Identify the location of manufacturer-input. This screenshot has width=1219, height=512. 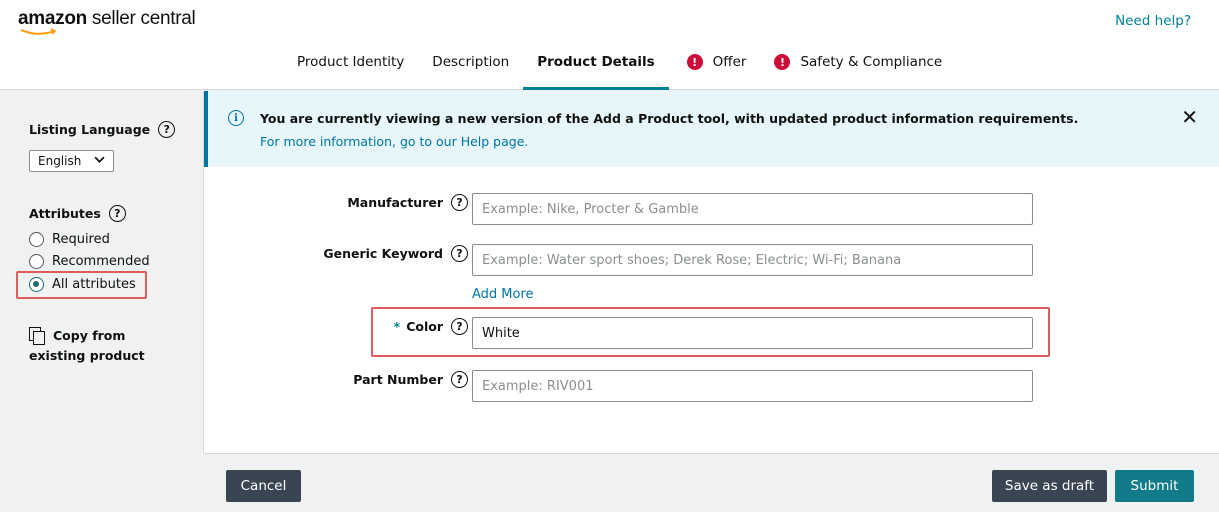
(752, 209).